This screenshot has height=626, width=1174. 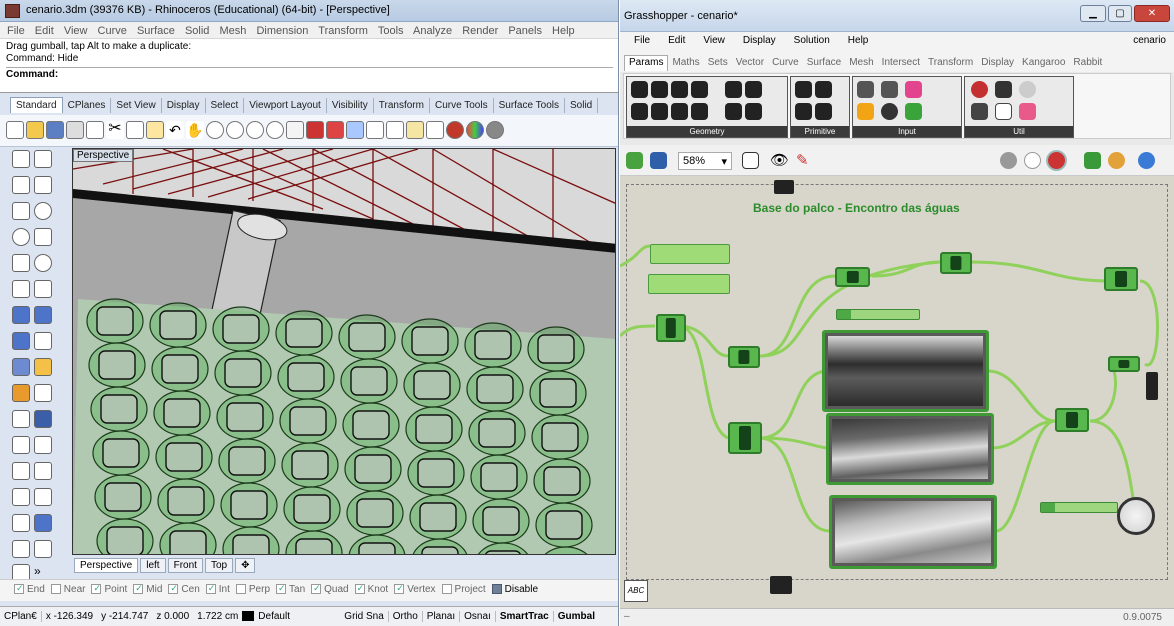 What do you see at coordinates (781, 585) in the screenshot?
I see `group-anchor-bottom-icon` at bounding box center [781, 585].